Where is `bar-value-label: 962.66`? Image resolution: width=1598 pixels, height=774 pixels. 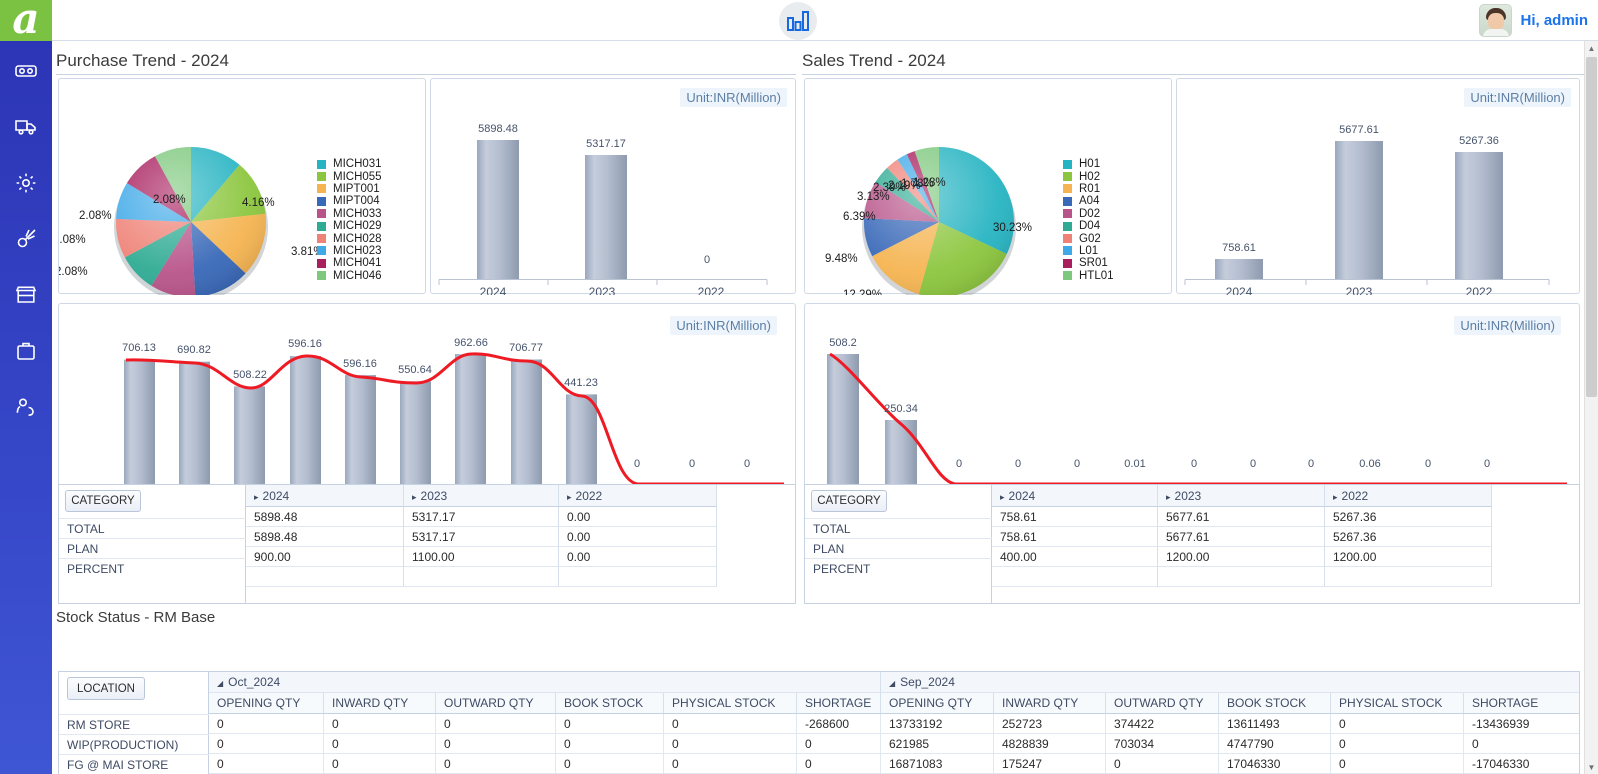 bar-value-label: 962.66 is located at coordinates (471, 343).